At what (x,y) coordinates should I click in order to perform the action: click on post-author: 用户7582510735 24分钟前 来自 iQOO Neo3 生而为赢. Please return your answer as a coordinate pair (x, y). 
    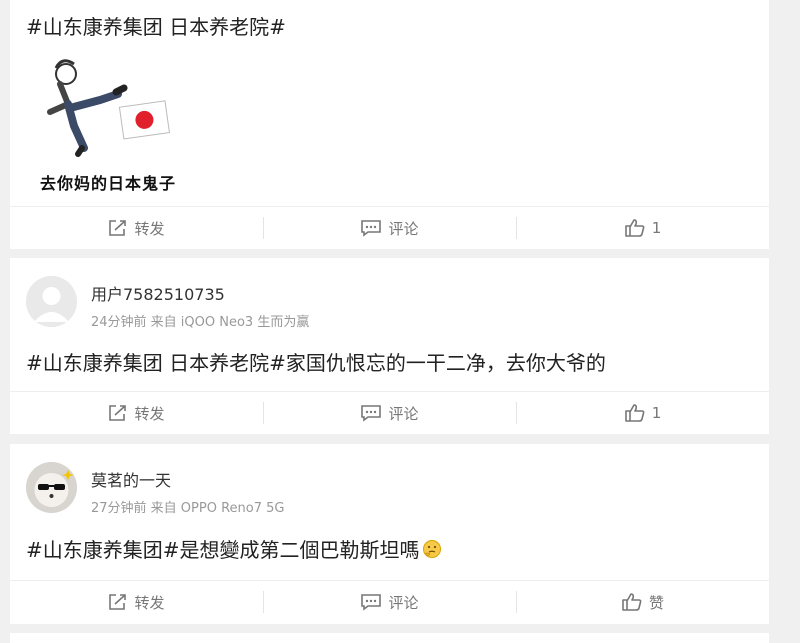
    Looking at the image, I should click on (168, 303).